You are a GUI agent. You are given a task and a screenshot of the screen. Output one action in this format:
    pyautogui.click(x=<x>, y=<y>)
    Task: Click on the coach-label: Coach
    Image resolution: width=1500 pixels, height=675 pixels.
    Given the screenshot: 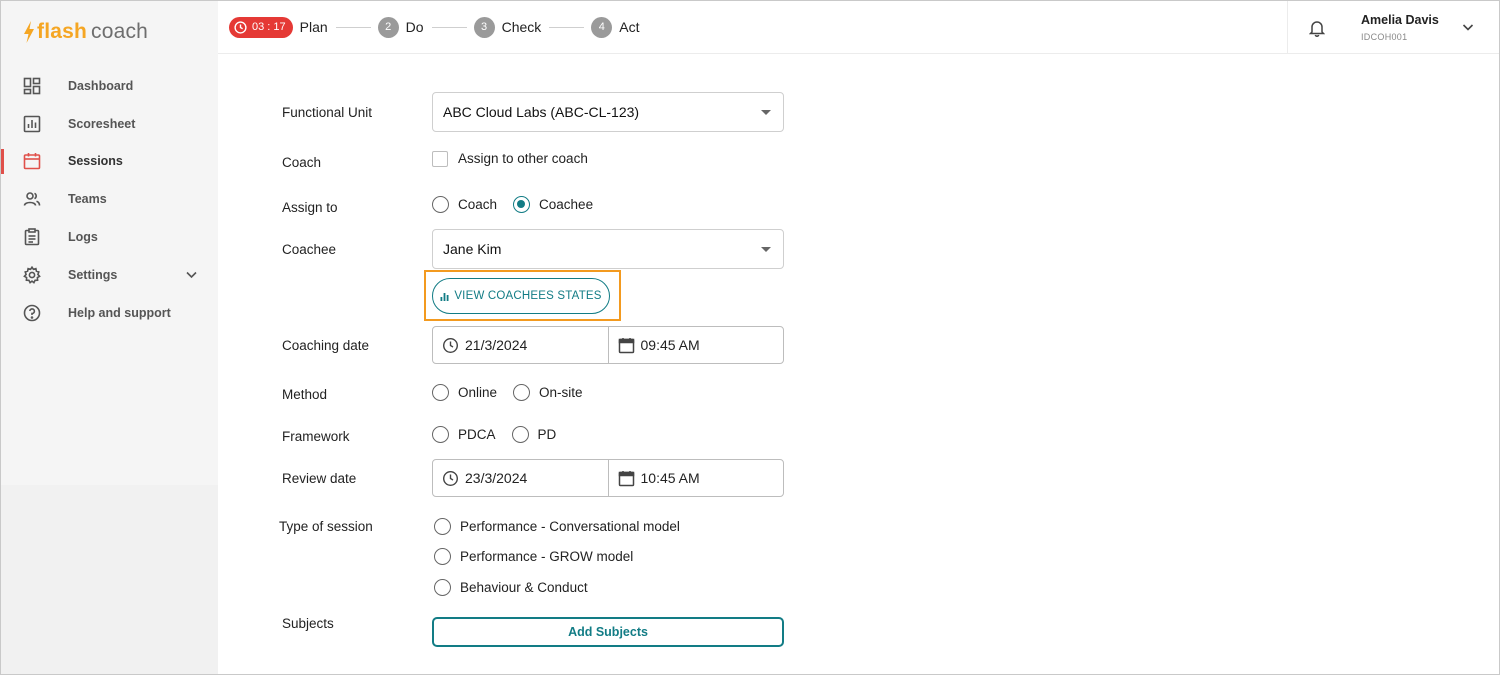 What is the action you would take?
    pyautogui.click(x=302, y=162)
    